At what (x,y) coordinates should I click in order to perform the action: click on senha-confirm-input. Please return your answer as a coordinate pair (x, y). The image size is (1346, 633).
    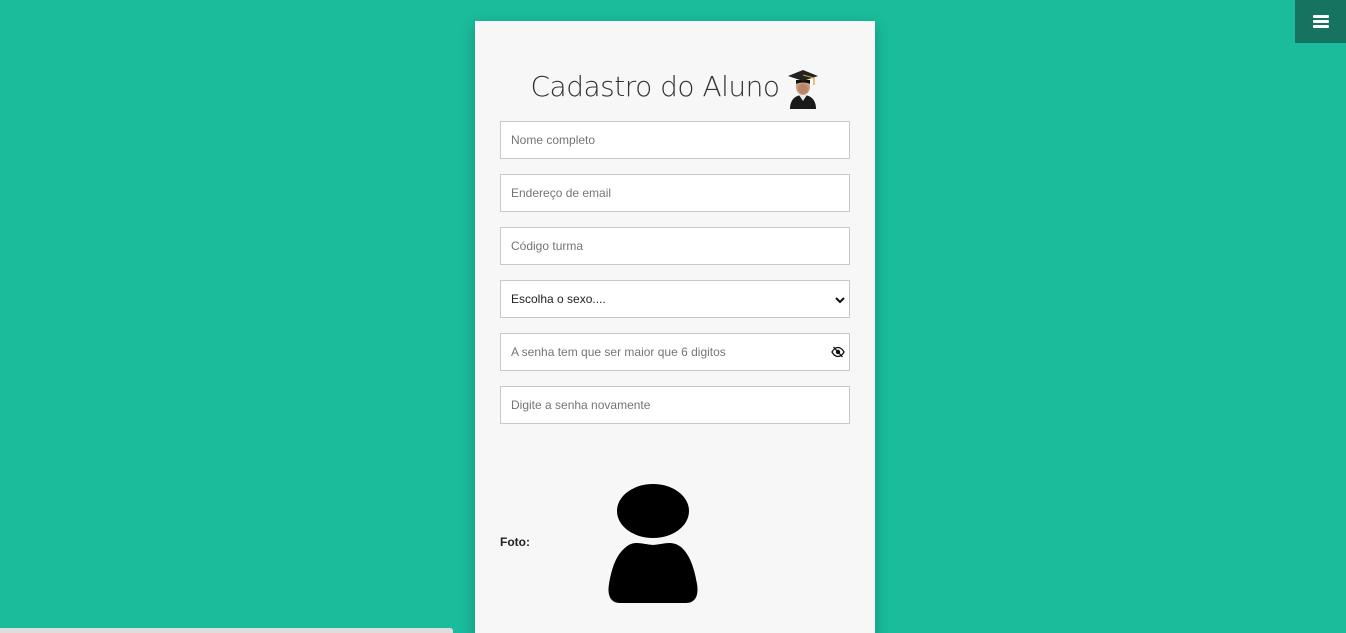
    Looking at the image, I should click on (675, 405).